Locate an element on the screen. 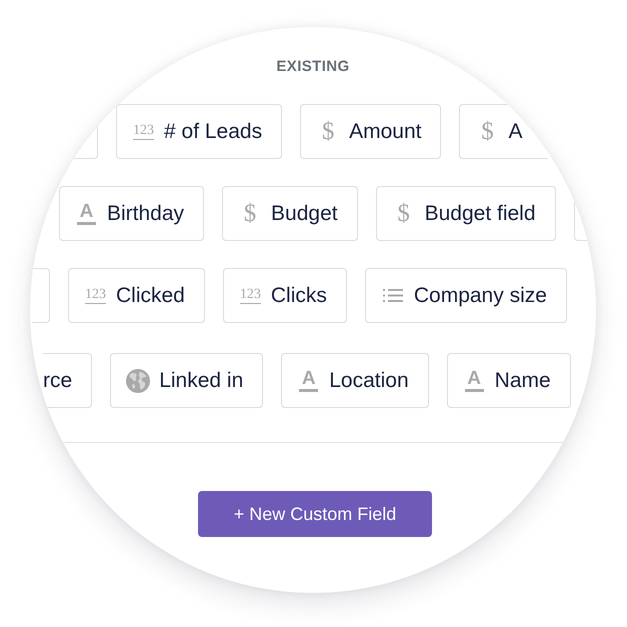 The image size is (627, 627). field-chip: $ A is located at coordinates (503, 131).